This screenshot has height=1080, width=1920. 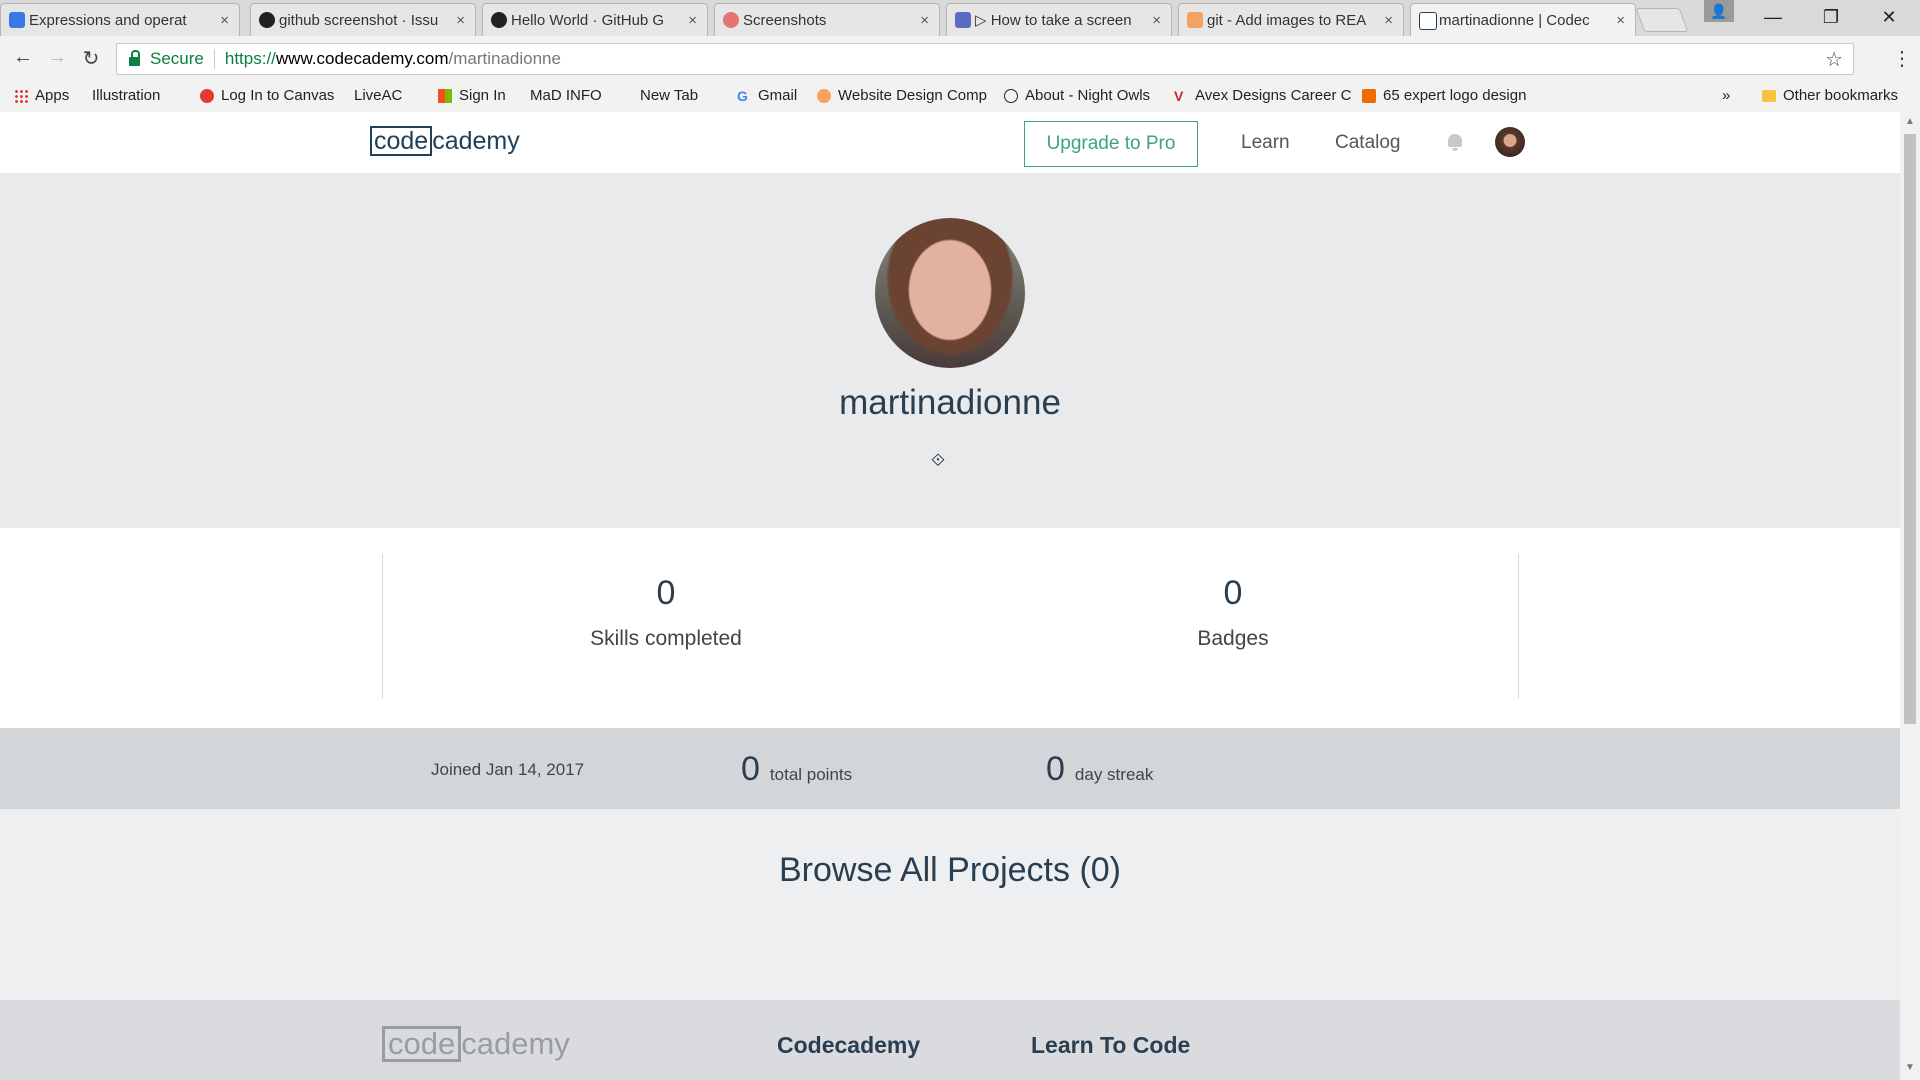 I want to click on user-avatar, so click(x=1510, y=142).